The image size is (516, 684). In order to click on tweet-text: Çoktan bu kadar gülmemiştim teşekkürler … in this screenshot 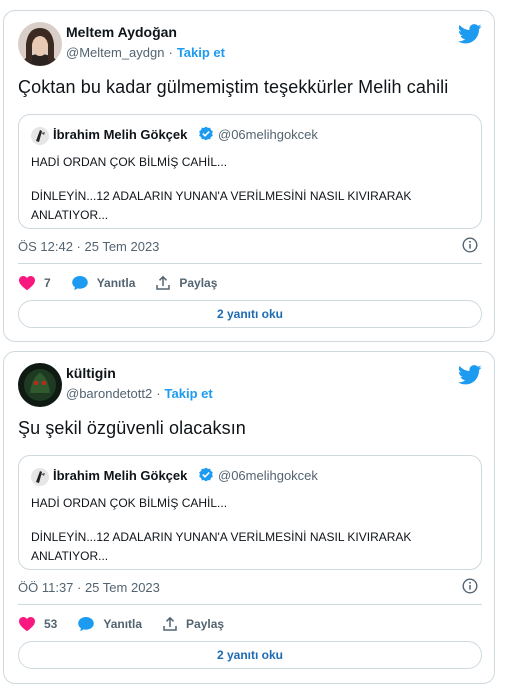, I will do `click(233, 87)`.